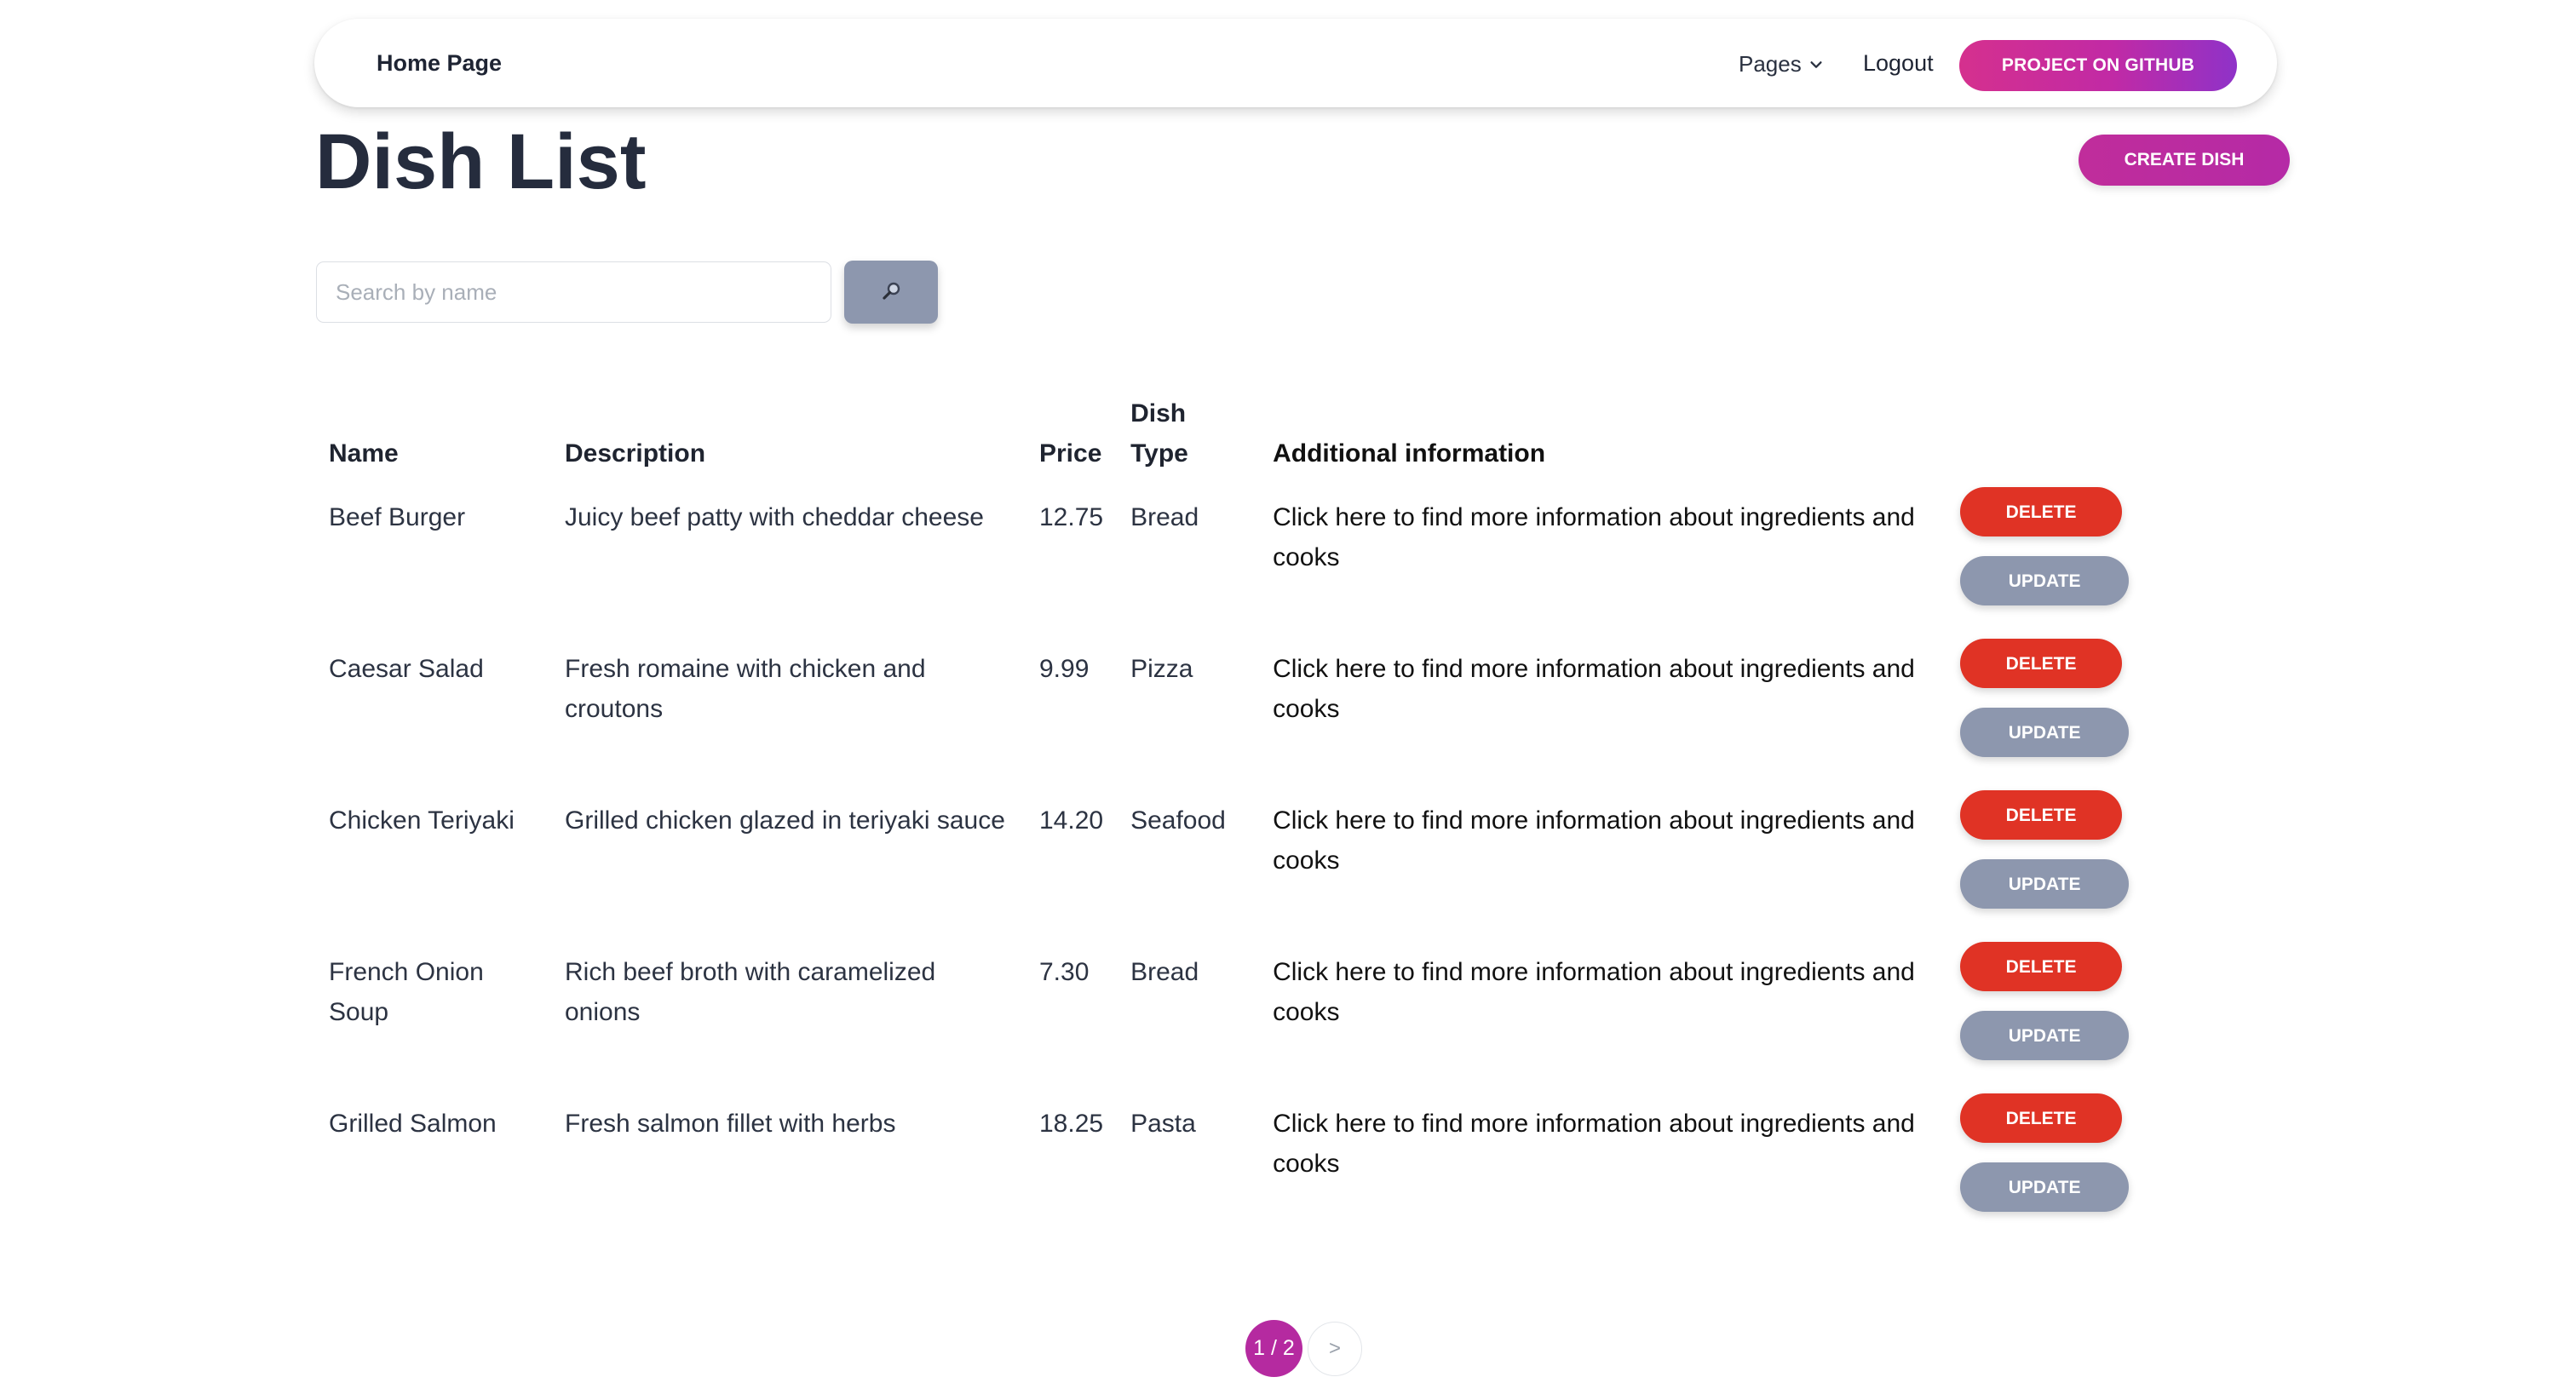 The width and height of the screenshot is (2576, 1400). I want to click on dish-name: French Onion Soup, so click(406, 992).